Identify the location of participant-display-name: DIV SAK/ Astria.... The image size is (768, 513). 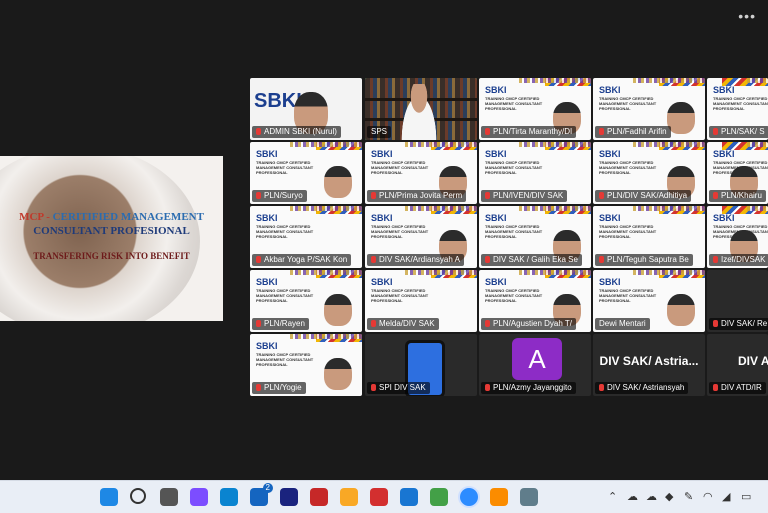
(649, 361).